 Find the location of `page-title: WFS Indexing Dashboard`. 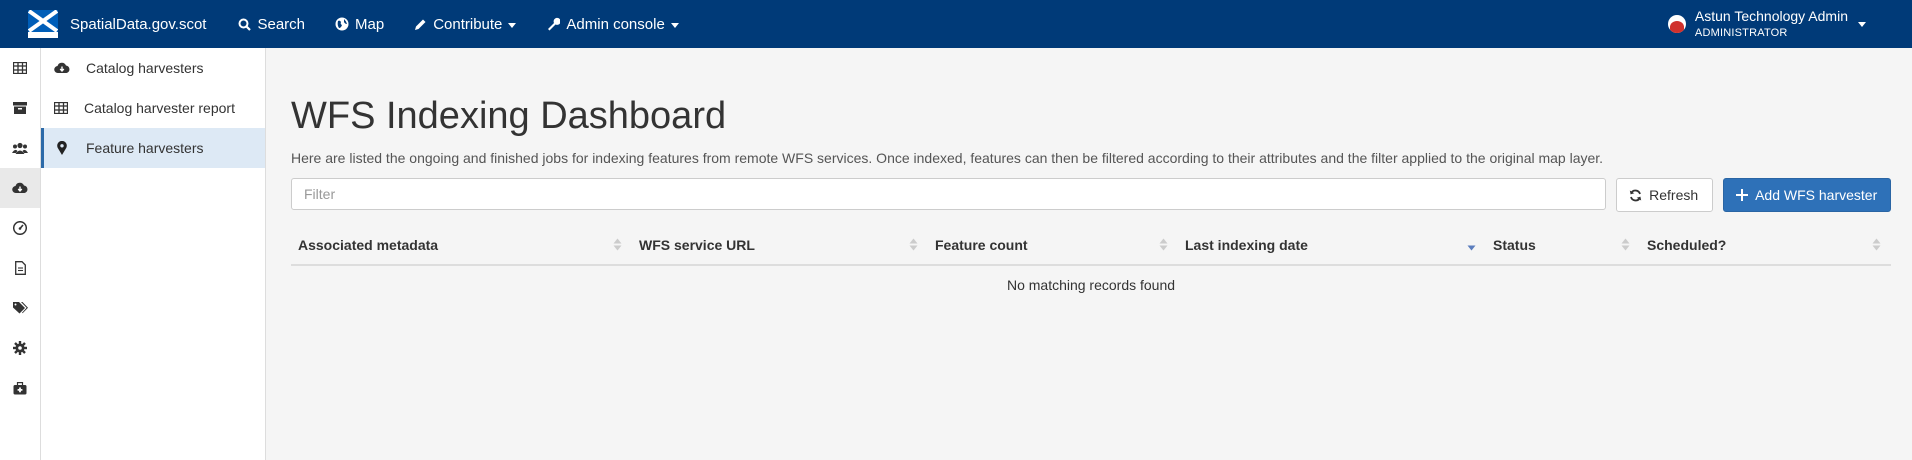

page-title: WFS Indexing Dashboard is located at coordinates (509, 116).